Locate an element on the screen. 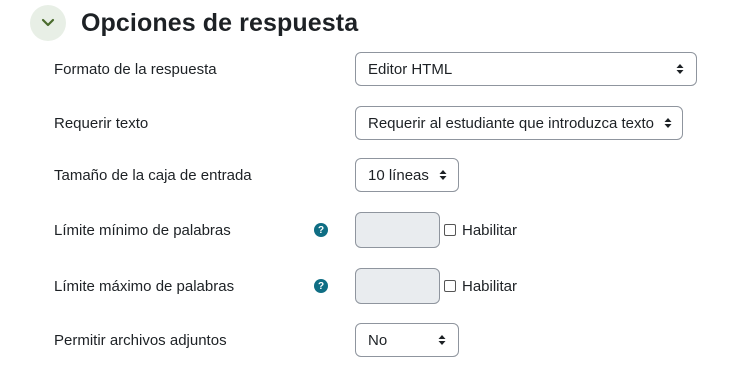  section-title: Opciones de respuesta is located at coordinates (220, 22).